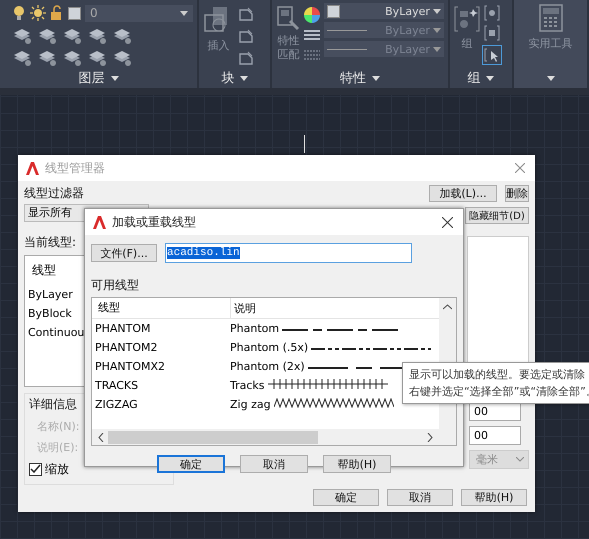  What do you see at coordinates (126, 347) in the screenshot?
I see `table-cell-text: PHANTOM2` at bounding box center [126, 347].